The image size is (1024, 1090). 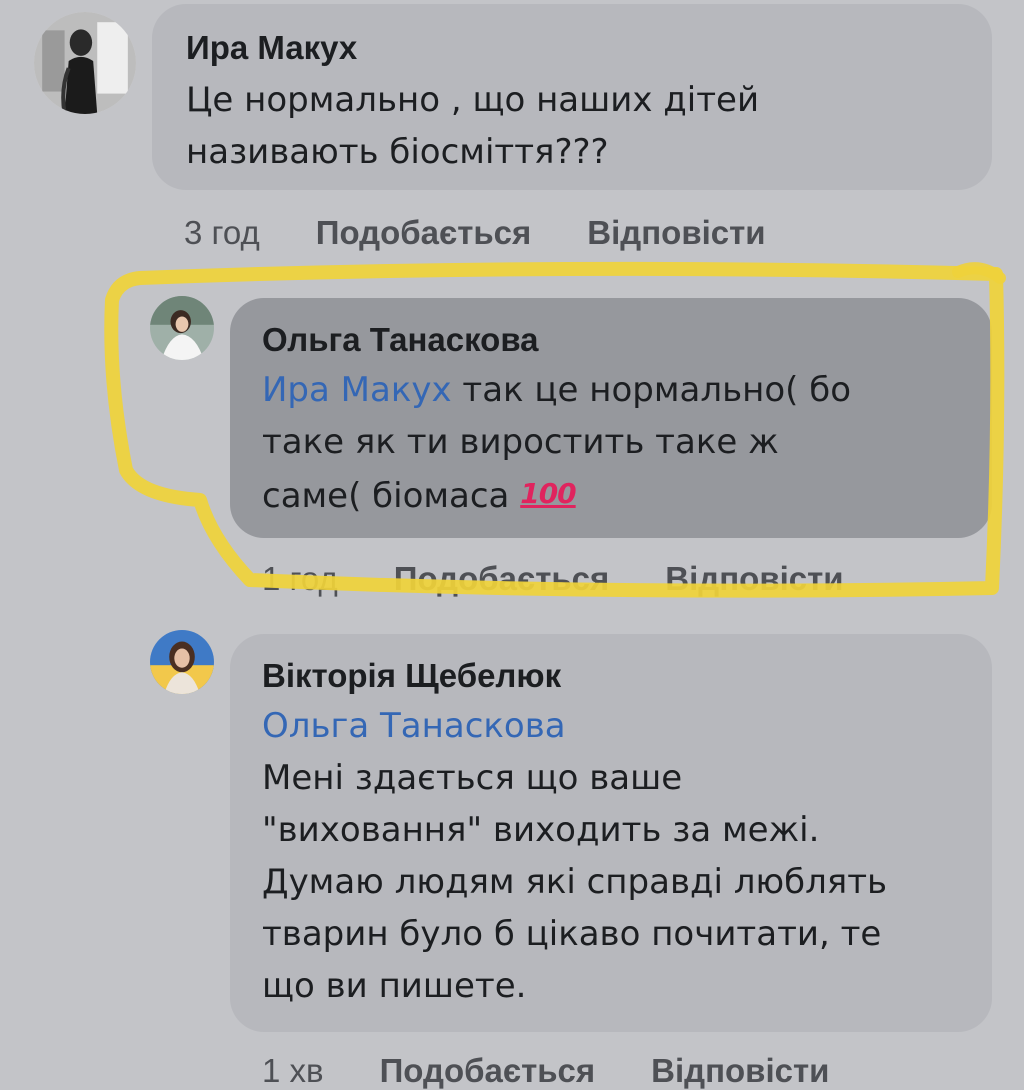 What do you see at coordinates (397, 152) in the screenshot?
I see `comment-text-line: називають біосміття???` at bounding box center [397, 152].